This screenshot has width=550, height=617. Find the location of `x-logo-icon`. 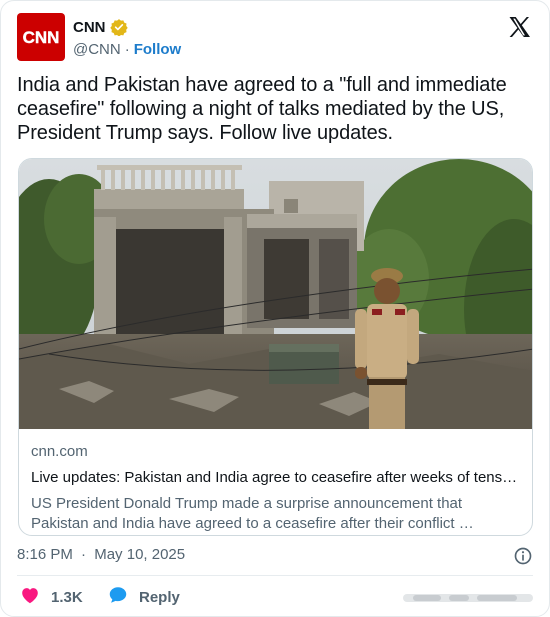

x-logo-icon is located at coordinates (519, 27).